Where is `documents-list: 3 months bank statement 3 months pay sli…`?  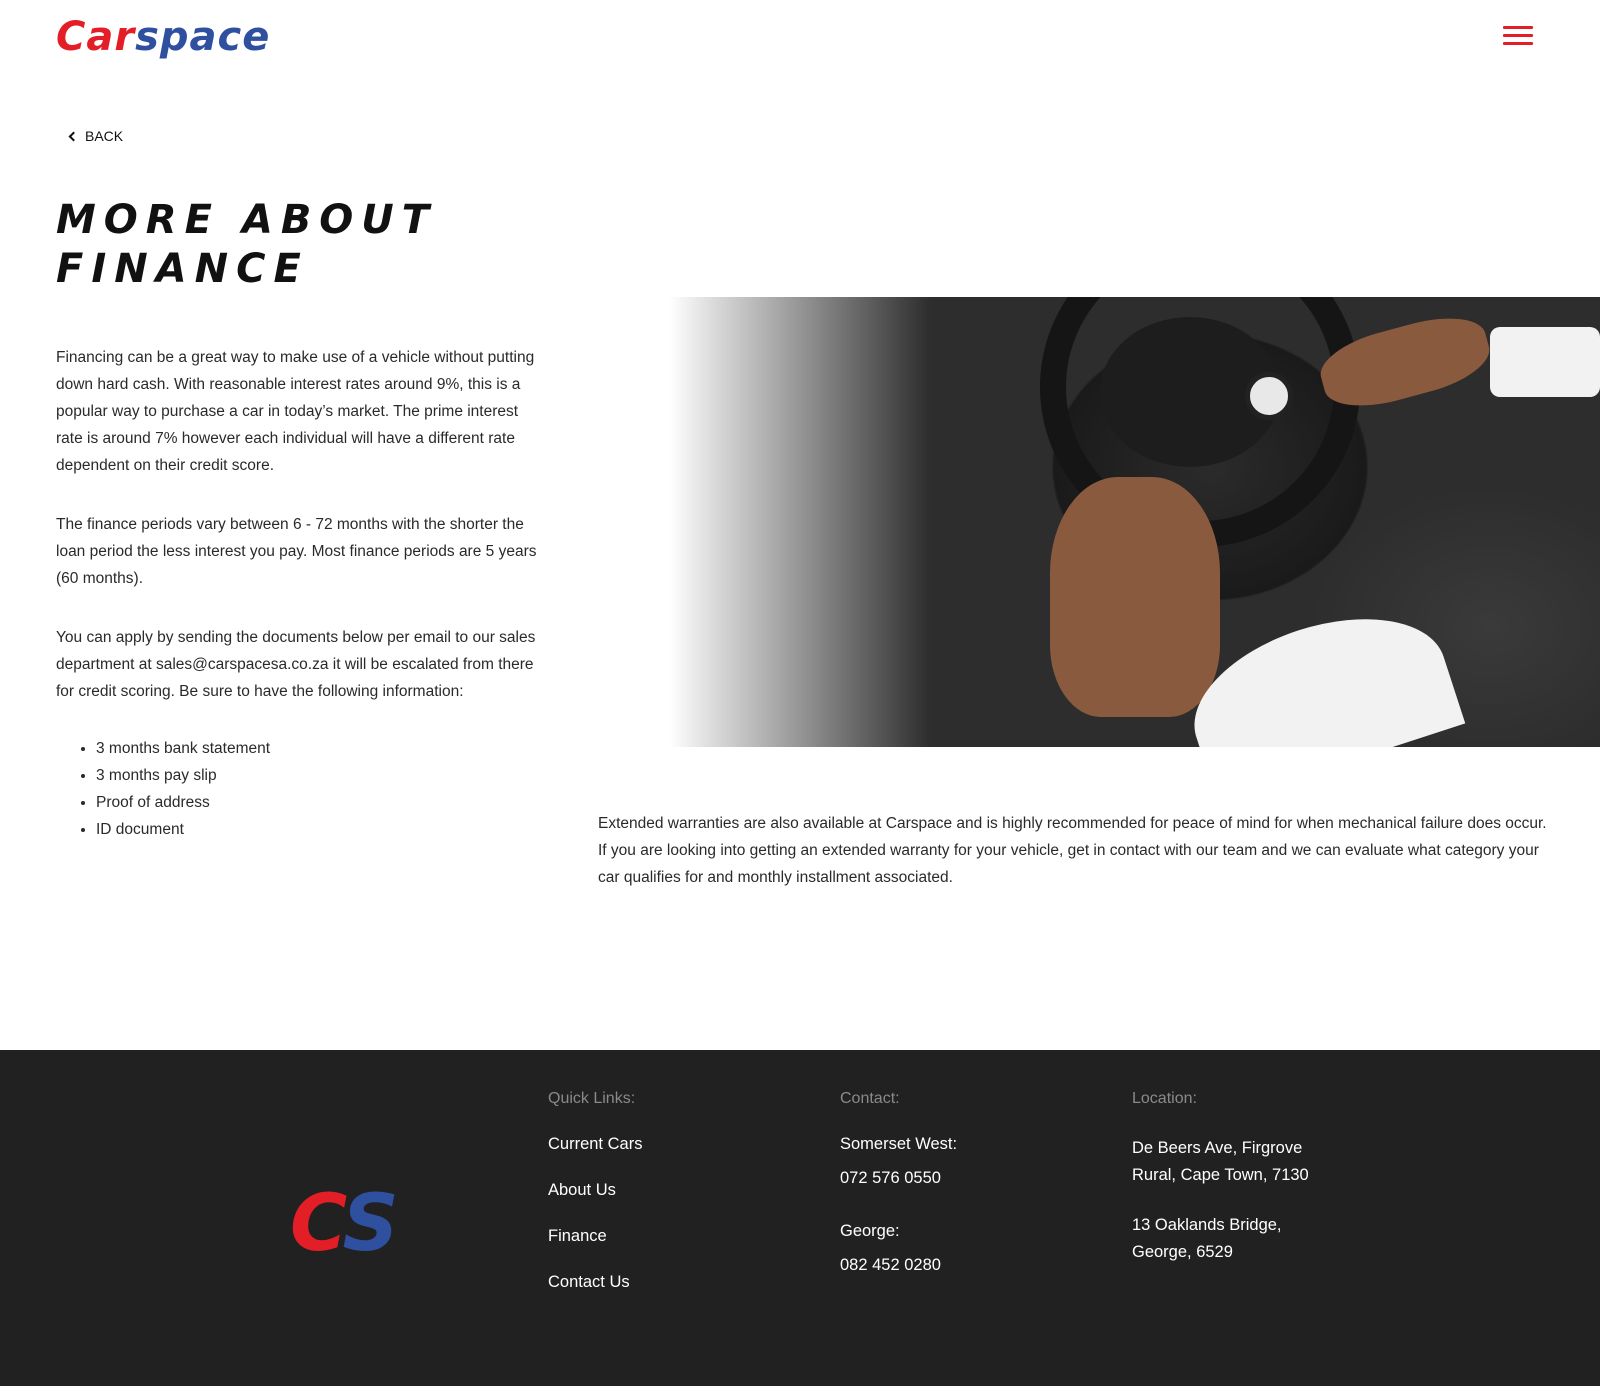 documents-list: 3 months bank statement 3 months pay sli… is located at coordinates (321, 789).